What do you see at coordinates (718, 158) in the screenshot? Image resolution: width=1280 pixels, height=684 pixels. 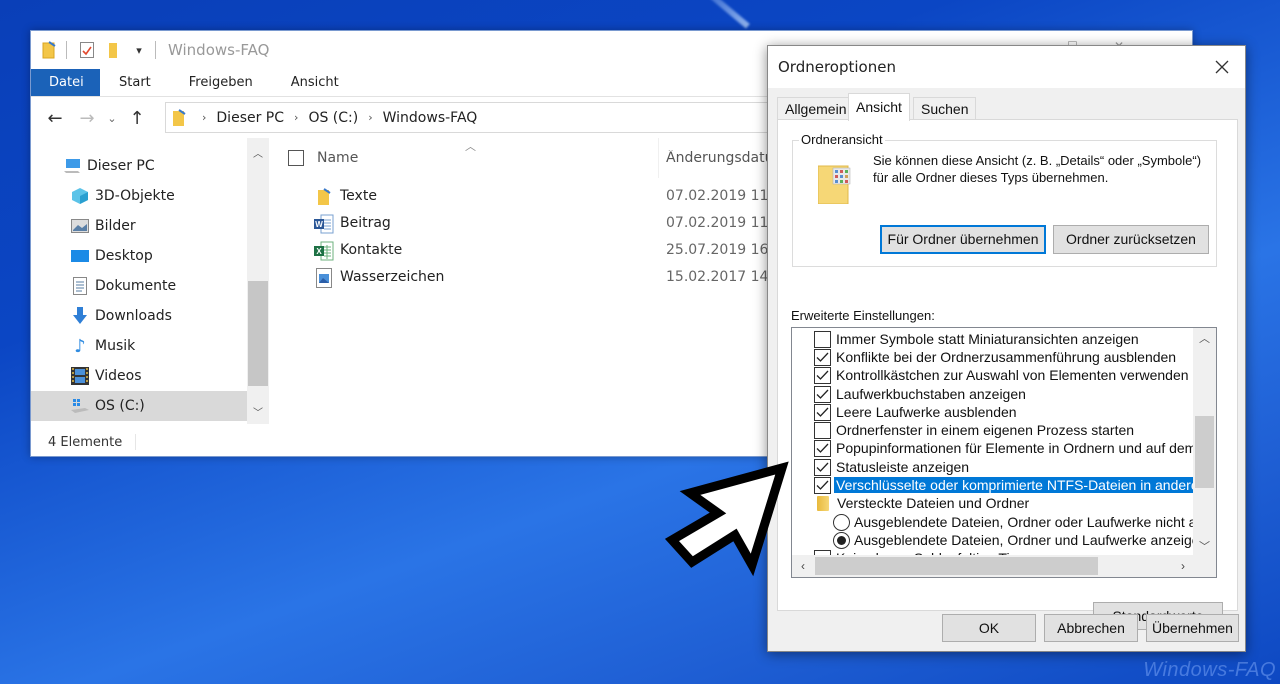 I see `column-header-date: Änderungsdatum` at bounding box center [718, 158].